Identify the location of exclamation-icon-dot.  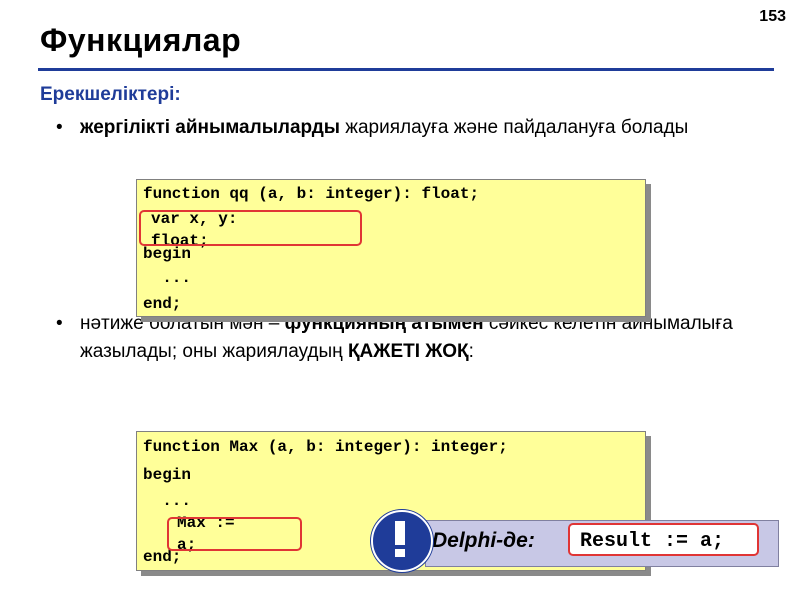
(400, 553).